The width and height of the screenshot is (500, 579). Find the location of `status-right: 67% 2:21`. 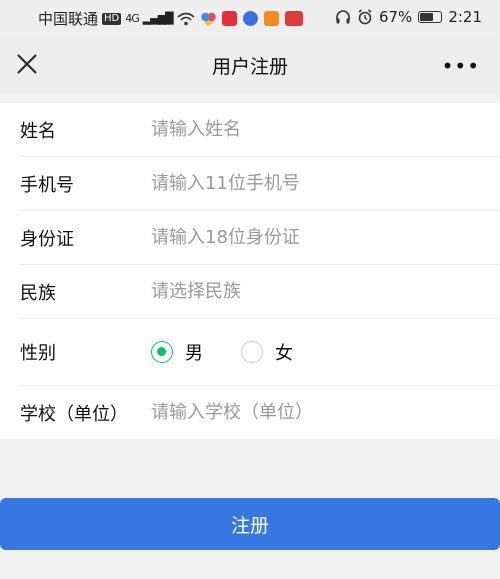

status-right: 67% 2:21 is located at coordinates (408, 17).